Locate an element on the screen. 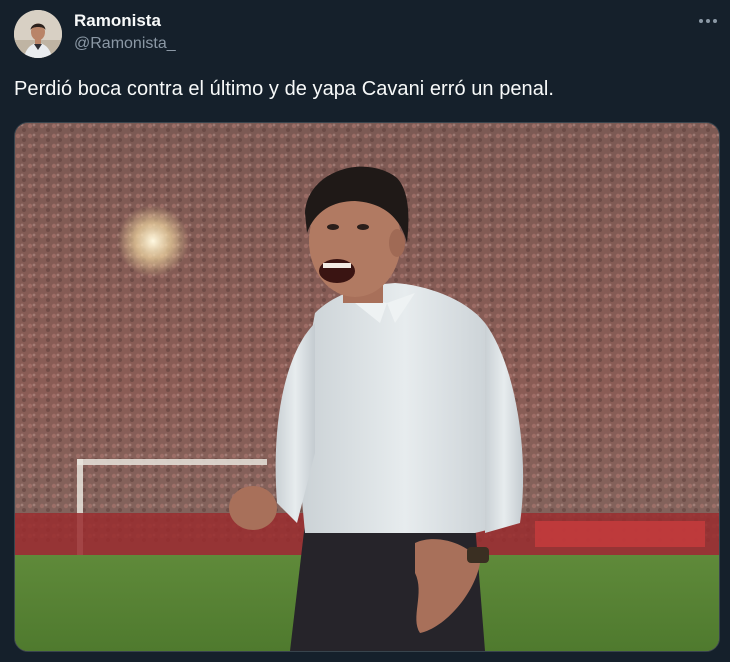 The height and width of the screenshot is (662, 730). author-display-name: Ramonista is located at coordinates (125, 21).